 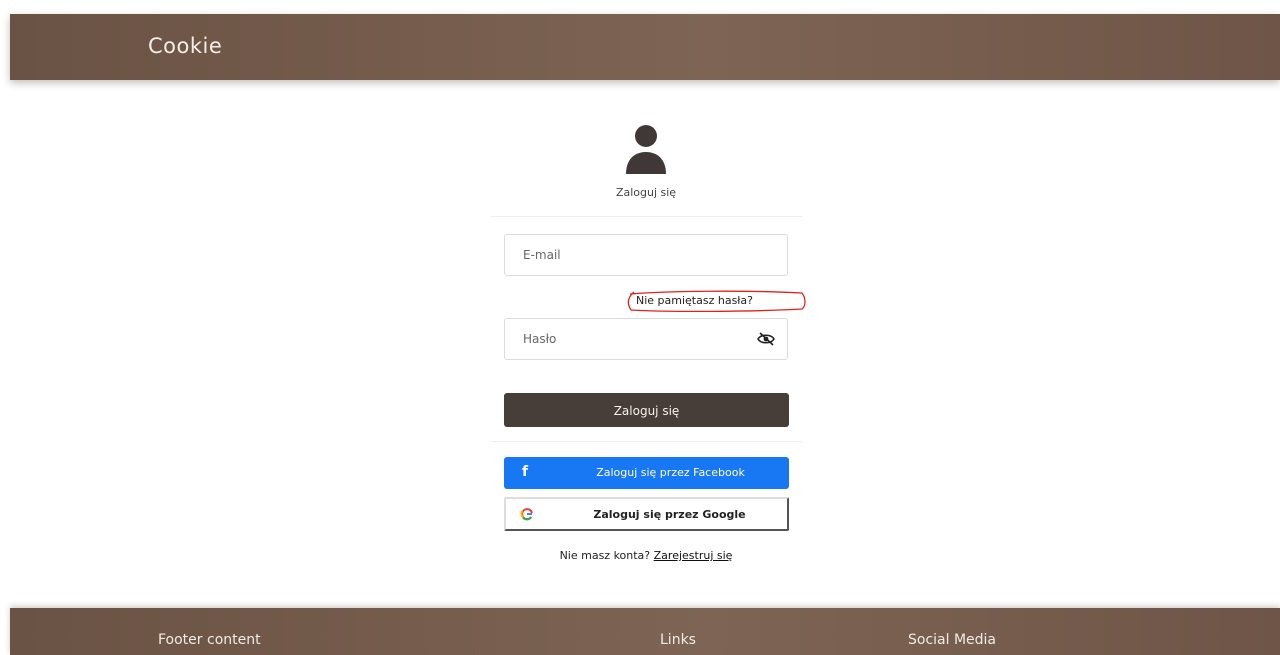 I want to click on forgot-password-area: Nie pamiętasz hasła?, so click(x=716, y=301).